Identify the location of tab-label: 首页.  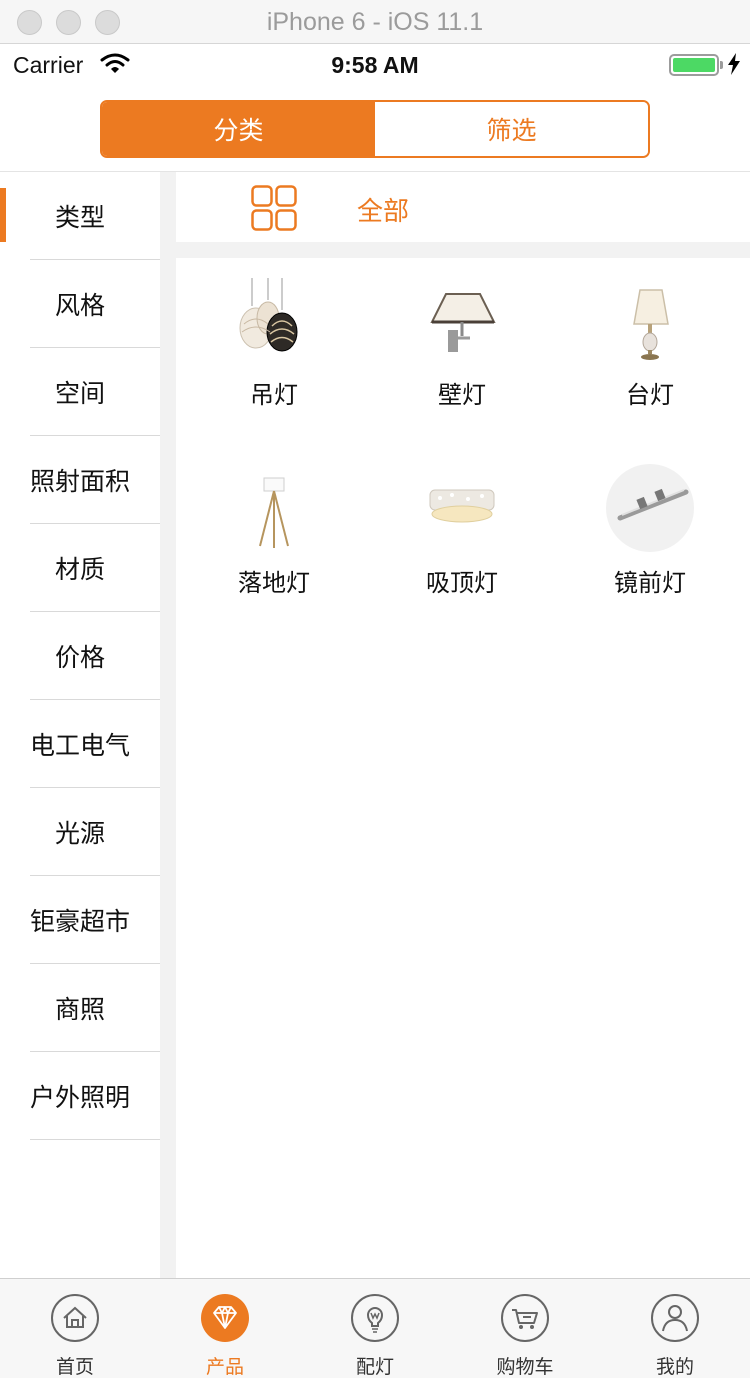
(74, 1367).